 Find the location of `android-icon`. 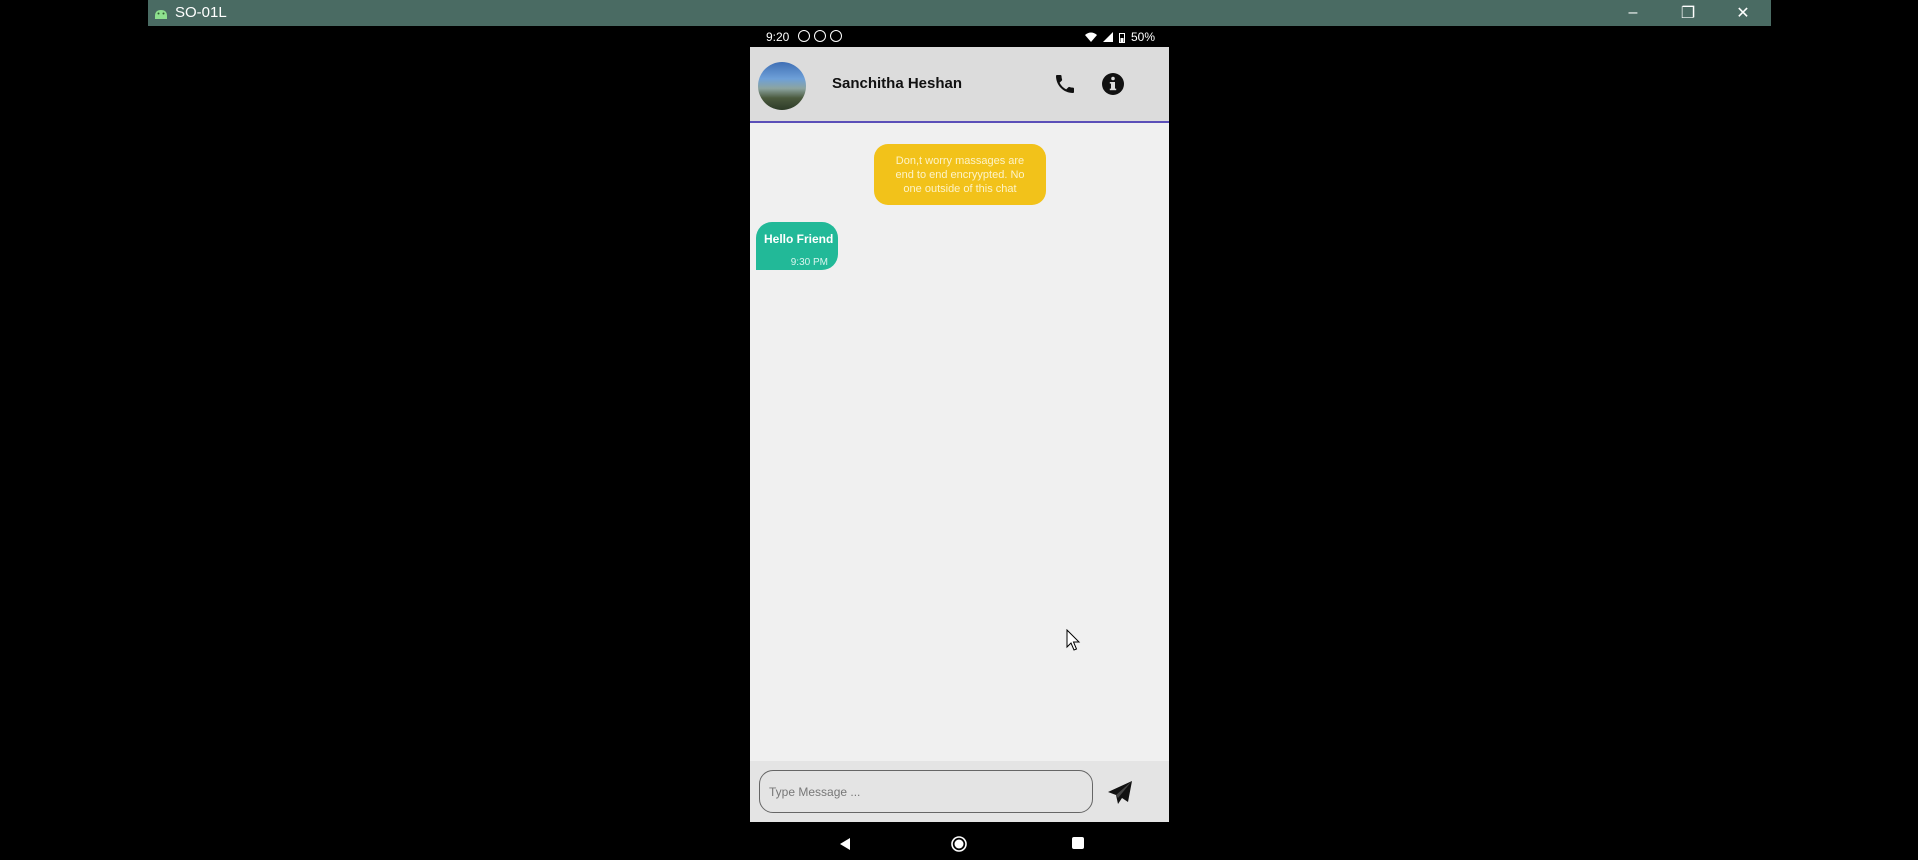

android-icon is located at coordinates (161, 14).